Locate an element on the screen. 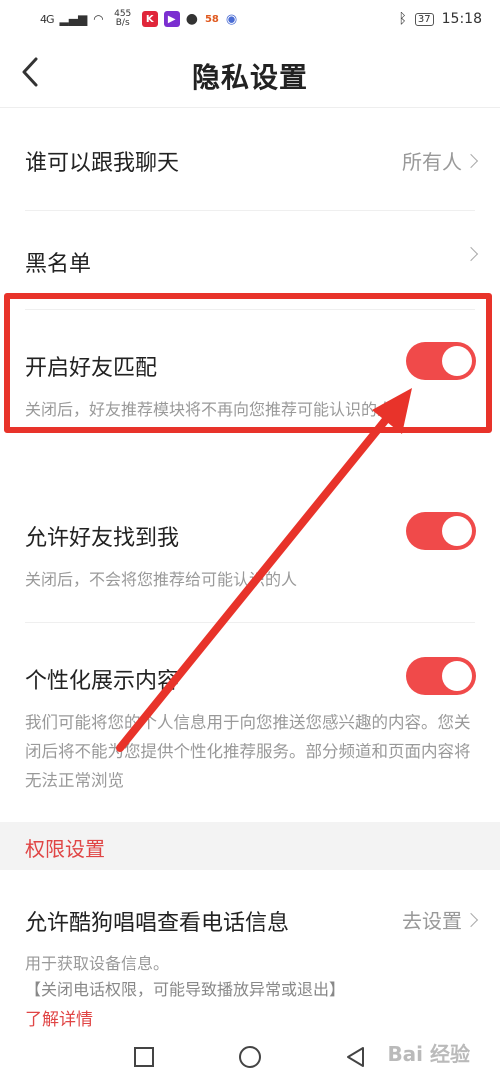 The width and height of the screenshot is (500, 1084). friend-match-description: 关闭后，好友推荐模块将不再向您推荐可能认识的人 is located at coordinates (209, 409).